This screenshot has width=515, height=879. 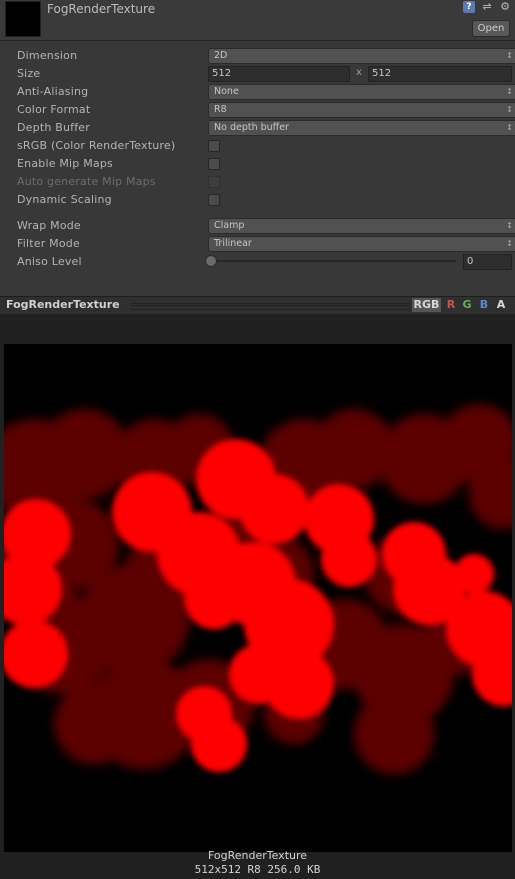 I want to click on auto-generate-mip-maps-row: Auto generate Mip Maps, so click(x=265, y=182).